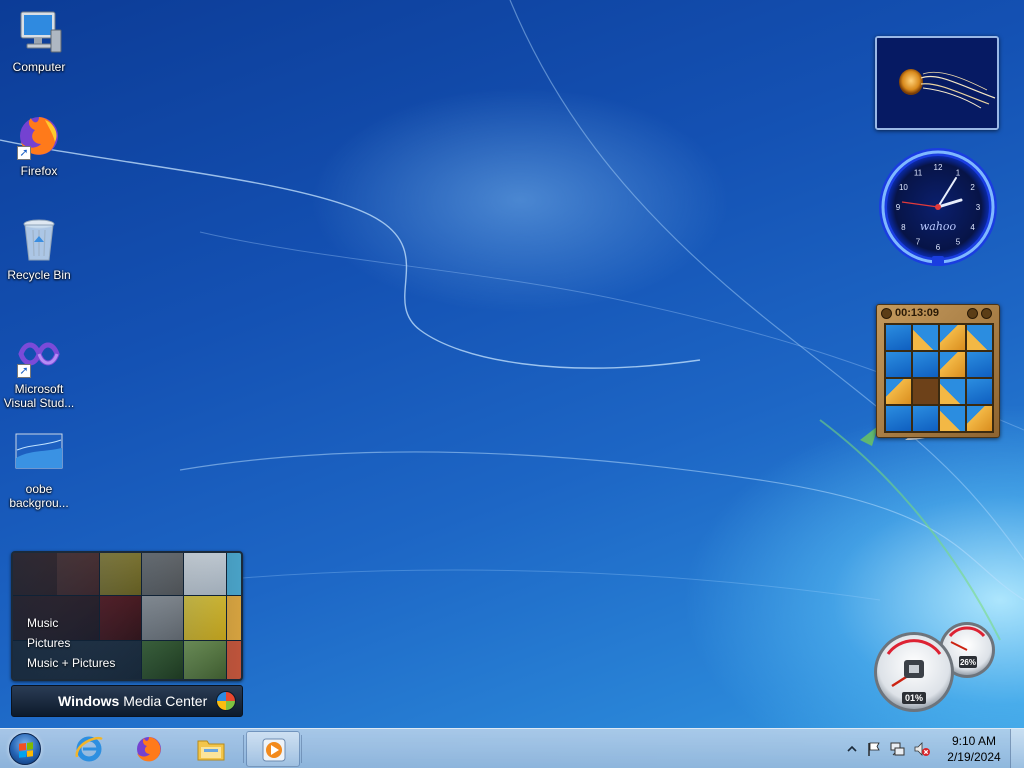  I want to click on folder-icon, so click(211, 750).